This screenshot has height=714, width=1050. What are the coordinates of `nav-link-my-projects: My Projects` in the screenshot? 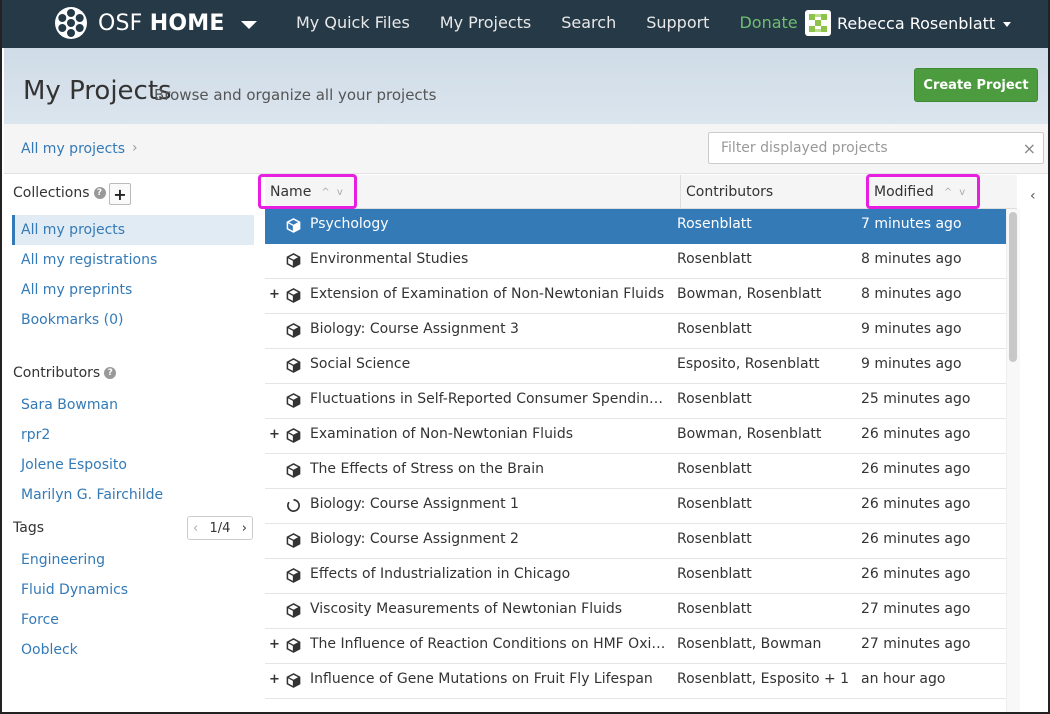 It's located at (485, 22).